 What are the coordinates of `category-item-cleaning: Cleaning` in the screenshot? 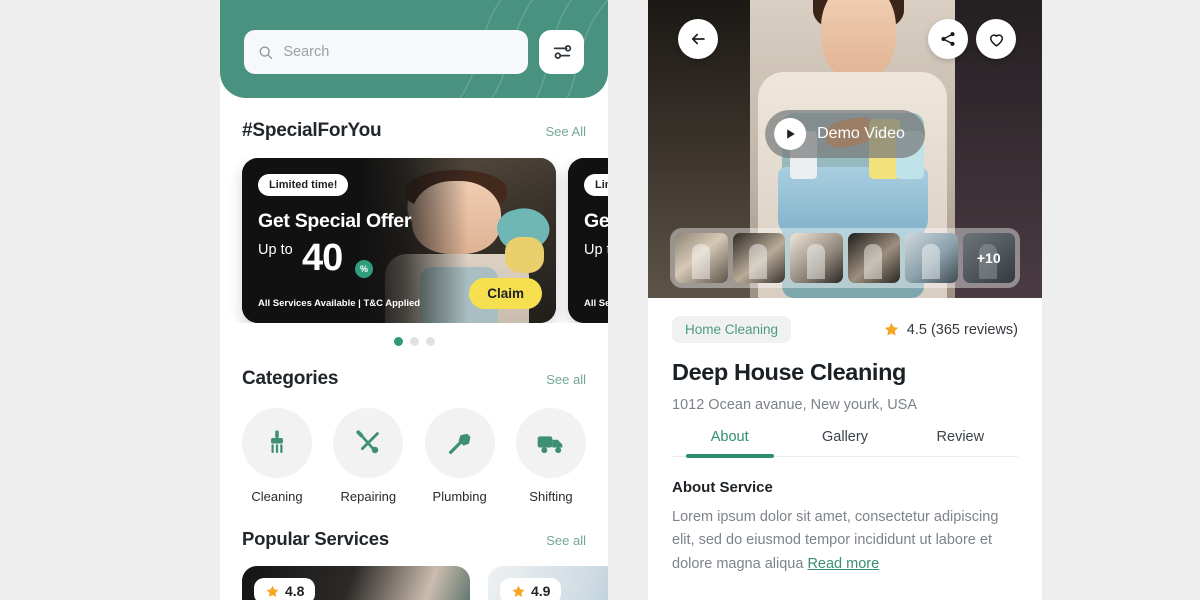 It's located at (277, 456).